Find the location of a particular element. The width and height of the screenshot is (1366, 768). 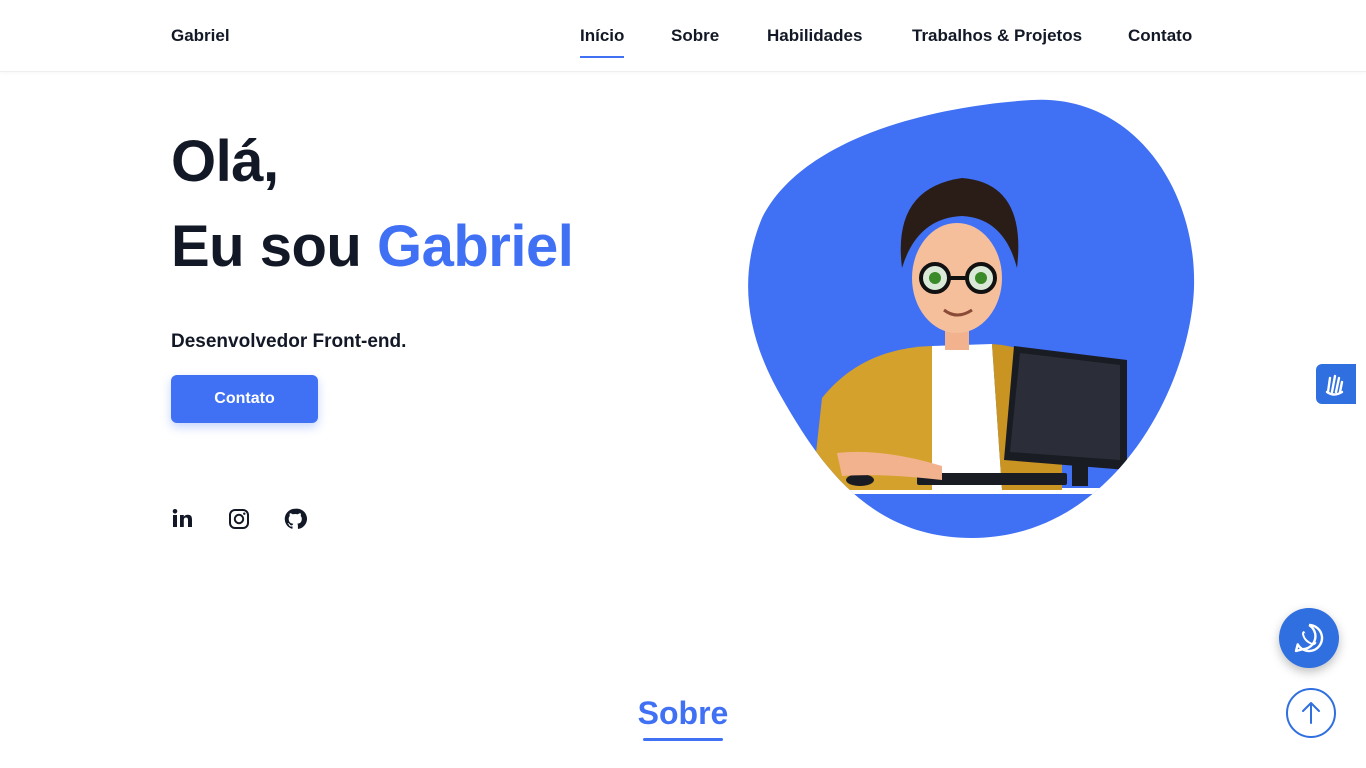

nav-link-sobre: Sobre is located at coordinates (695, 36).